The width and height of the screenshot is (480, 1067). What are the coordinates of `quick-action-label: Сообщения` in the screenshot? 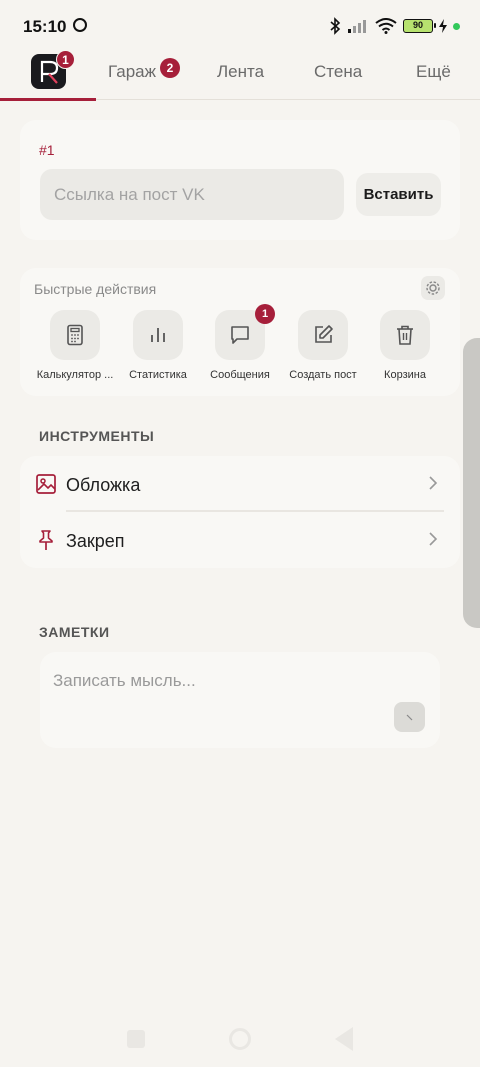 It's located at (240, 375).